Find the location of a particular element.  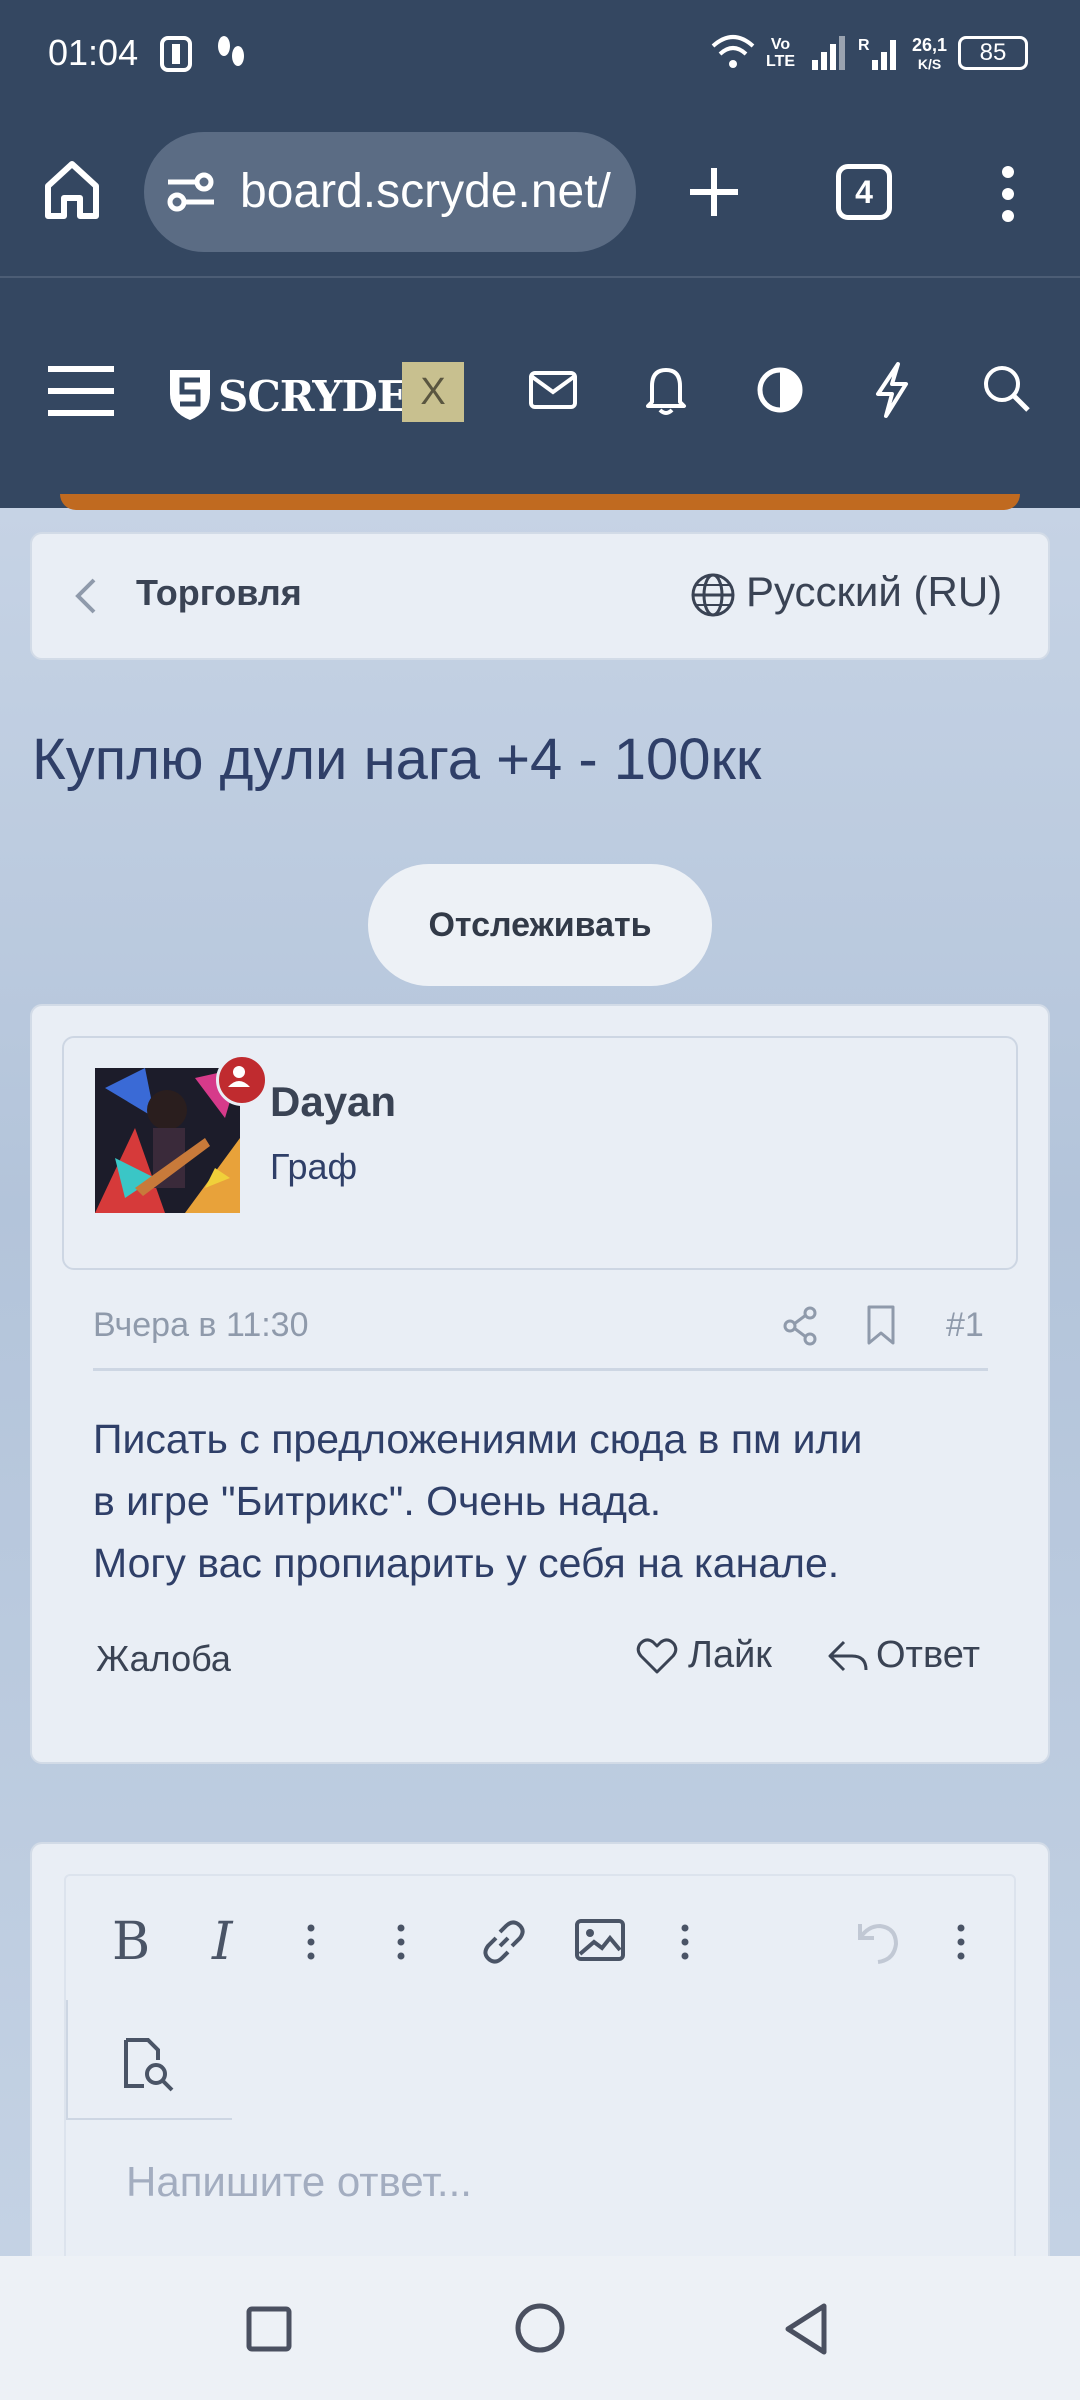

post-number: #1 is located at coordinates (965, 1325).